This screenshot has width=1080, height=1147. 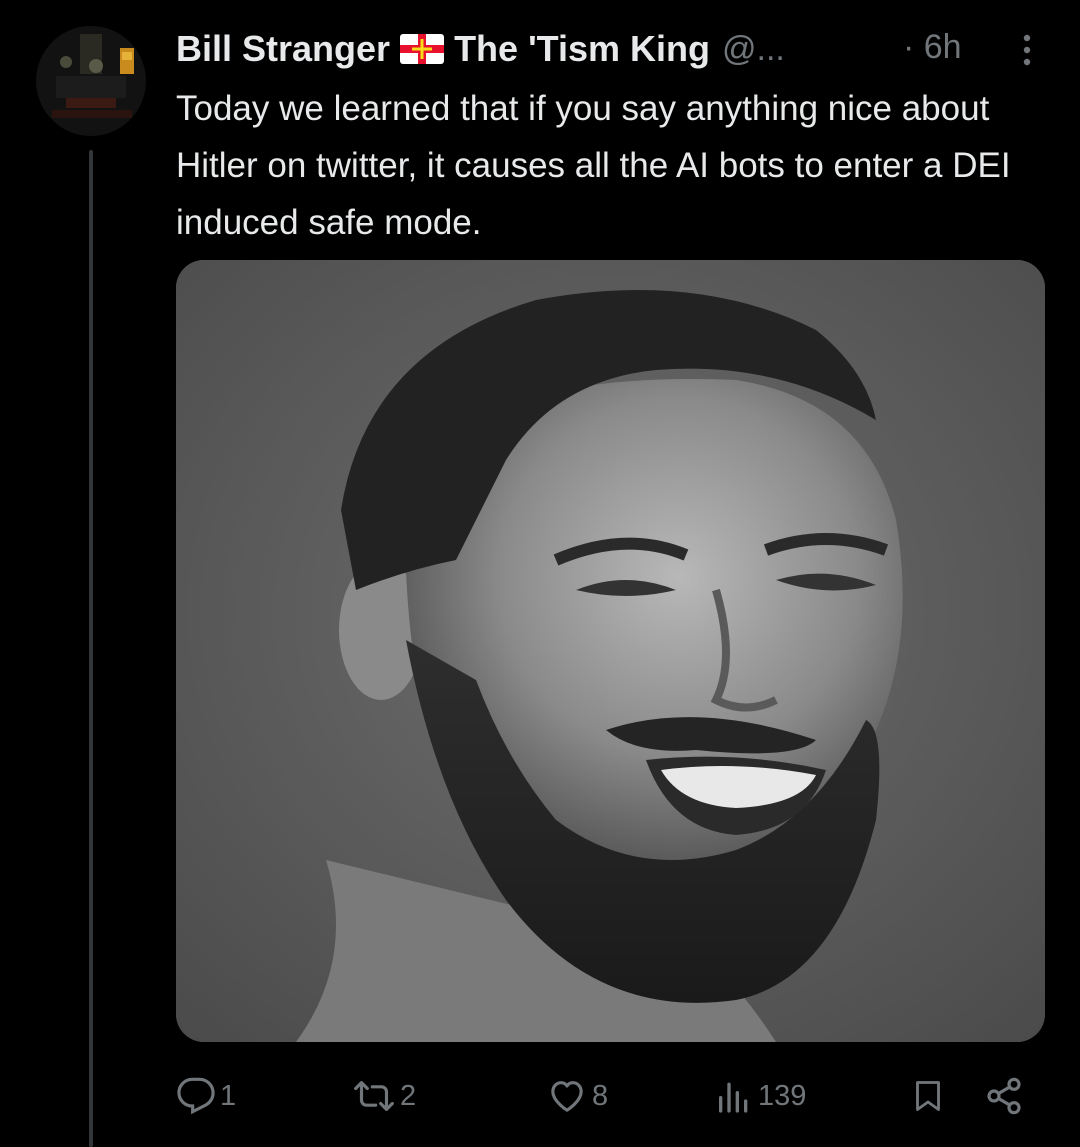 I want to click on author-avatar, so click(x=91, y=81).